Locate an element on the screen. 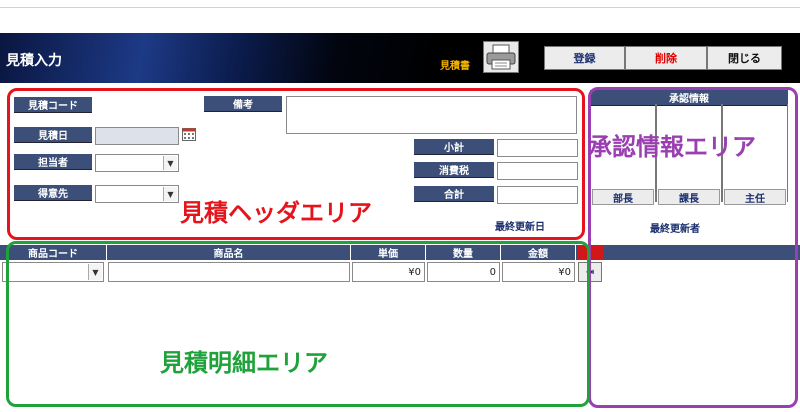  top-divider is located at coordinates (400, 4).